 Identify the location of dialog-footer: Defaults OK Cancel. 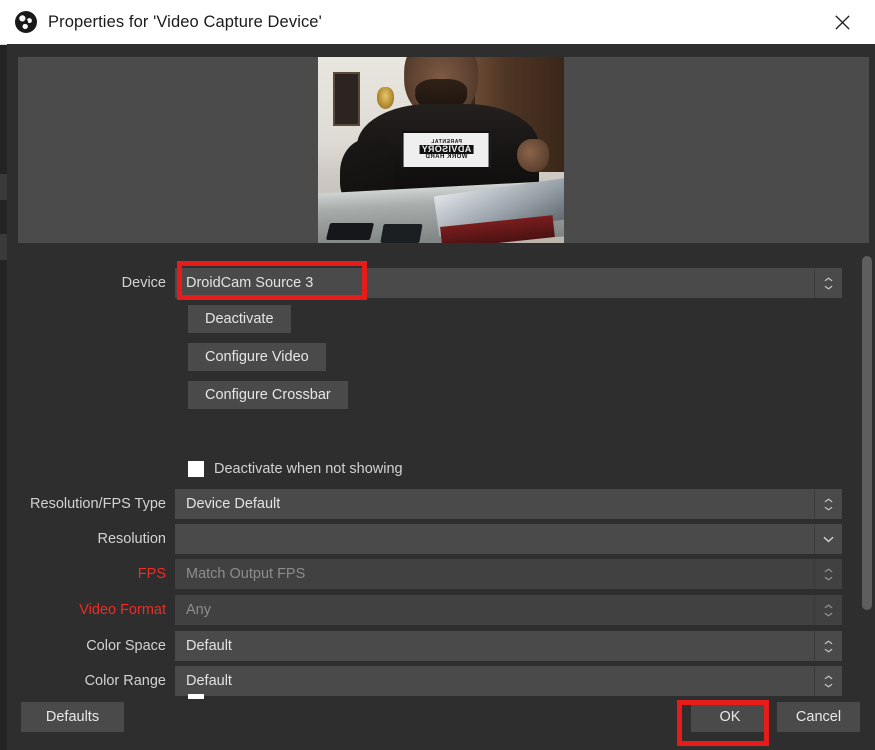
(441, 719).